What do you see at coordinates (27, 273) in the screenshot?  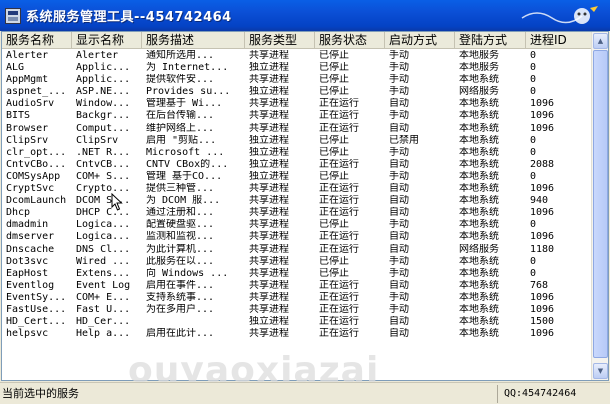 I see `table-cell: EapHost` at bounding box center [27, 273].